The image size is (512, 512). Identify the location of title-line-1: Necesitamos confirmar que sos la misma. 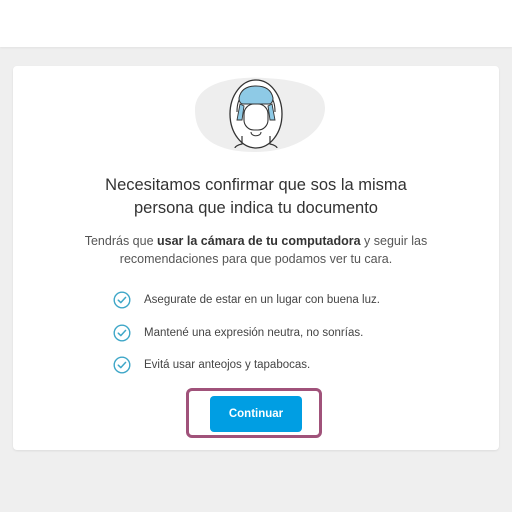
(256, 185).